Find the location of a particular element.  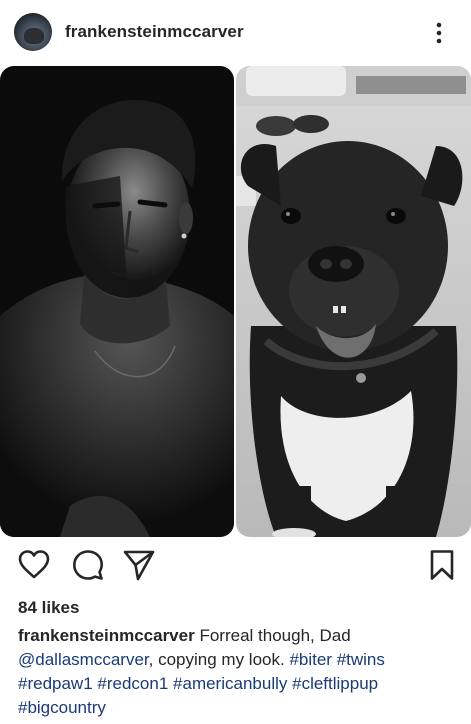

hashtag-link: #bigcountry is located at coordinates (62, 707).